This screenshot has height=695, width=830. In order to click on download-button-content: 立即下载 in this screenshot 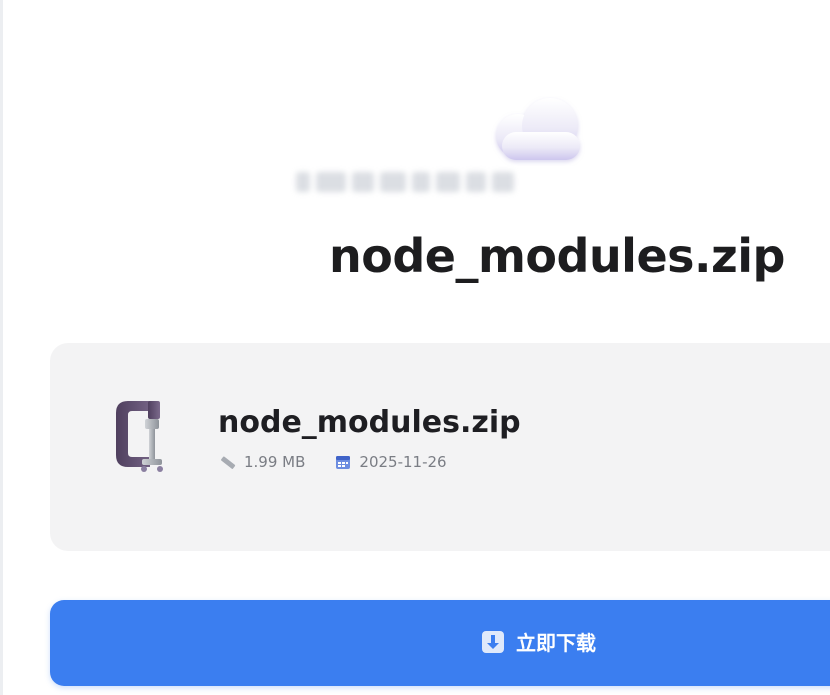, I will do `click(539, 641)`.